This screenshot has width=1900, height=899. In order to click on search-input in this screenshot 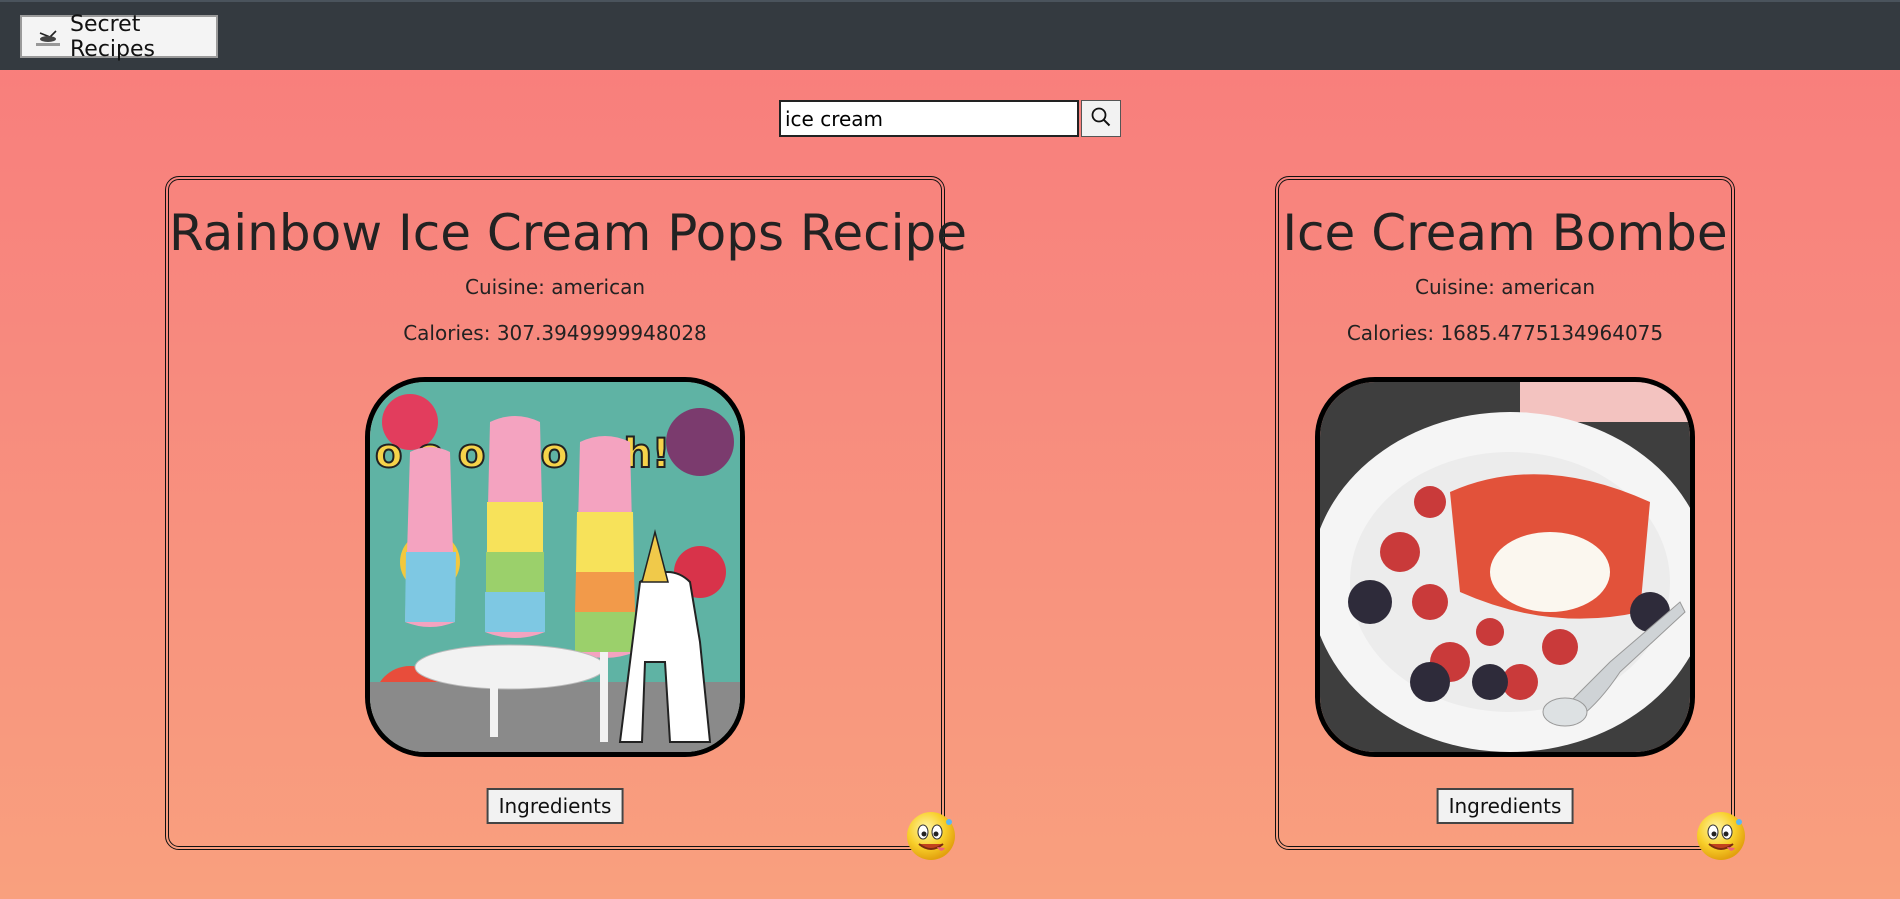, I will do `click(929, 118)`.